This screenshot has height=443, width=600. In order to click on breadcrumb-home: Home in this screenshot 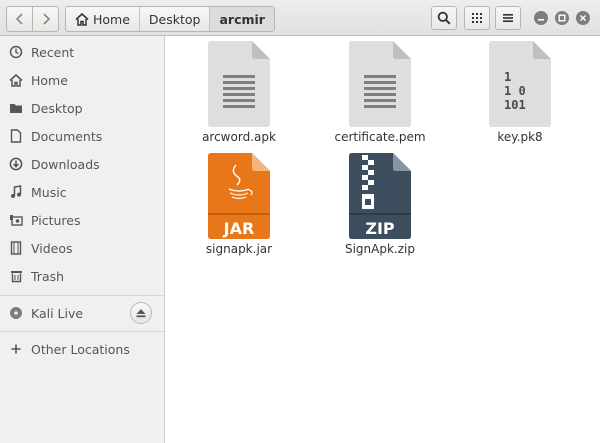, I will do `click(102, 19)`.